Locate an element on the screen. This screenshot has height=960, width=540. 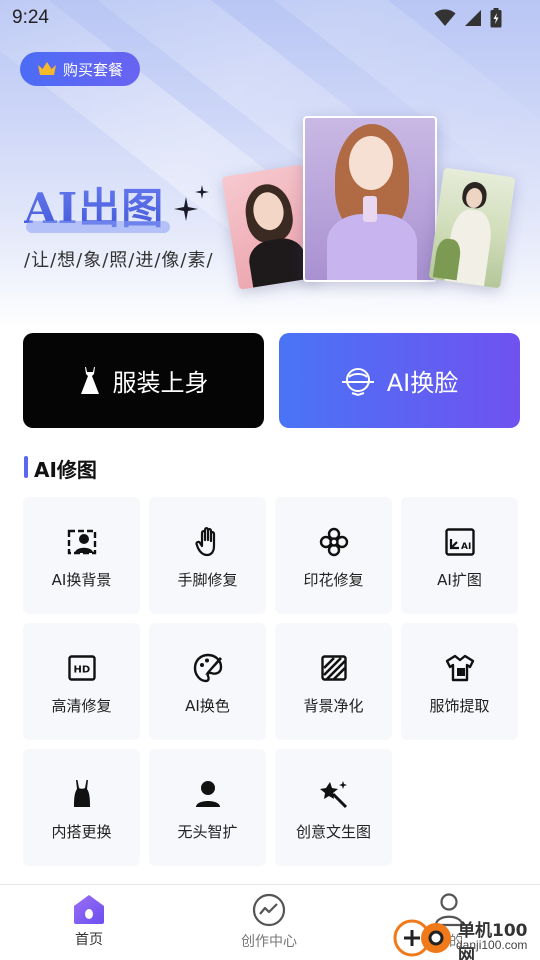
tool-label: 高清修复 is located at coordinates (81, 706).